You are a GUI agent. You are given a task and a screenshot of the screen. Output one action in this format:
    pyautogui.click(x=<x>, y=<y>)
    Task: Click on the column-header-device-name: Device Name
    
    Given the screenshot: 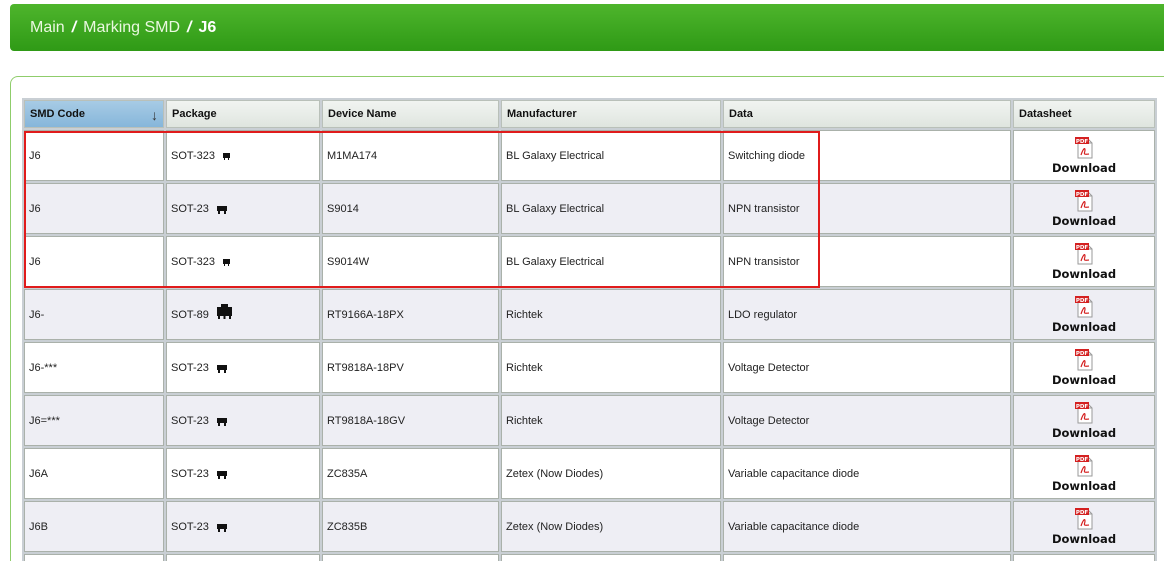 What is the action you would take?
    pyautogui.click(x=410, y=114)
    